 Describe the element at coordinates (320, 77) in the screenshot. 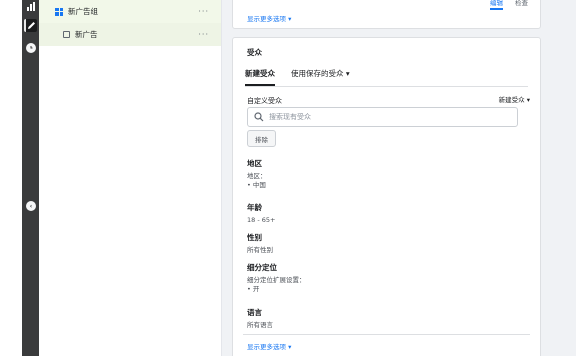

I see `tab-saved-audience: 使用保存的受众 ▾` at that location.